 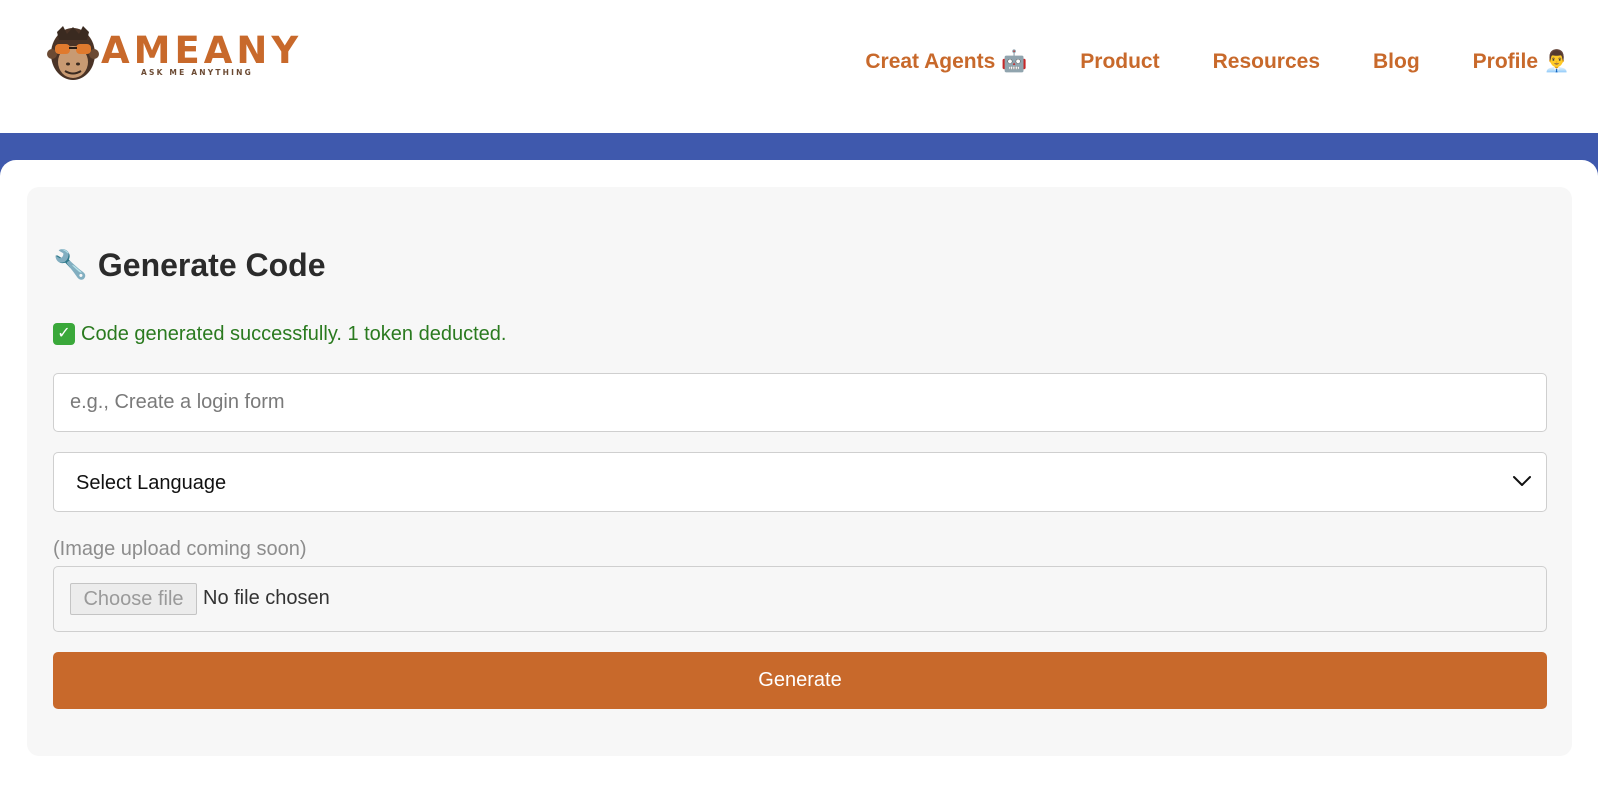 What do you see at coordinates (197, 72) in the screenshot?
I see `logo-tagline: ASK ME ANYTHING` at bounding box center [197, 72].